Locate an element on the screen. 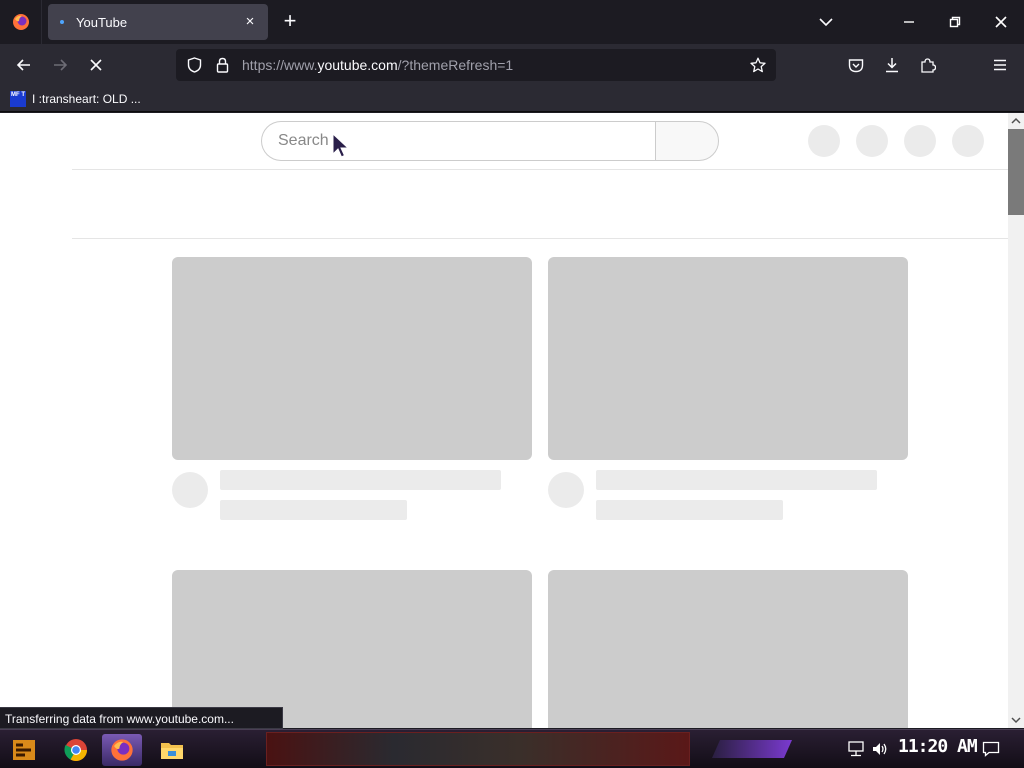  close-window-button is located at coordinates (1001, 22).